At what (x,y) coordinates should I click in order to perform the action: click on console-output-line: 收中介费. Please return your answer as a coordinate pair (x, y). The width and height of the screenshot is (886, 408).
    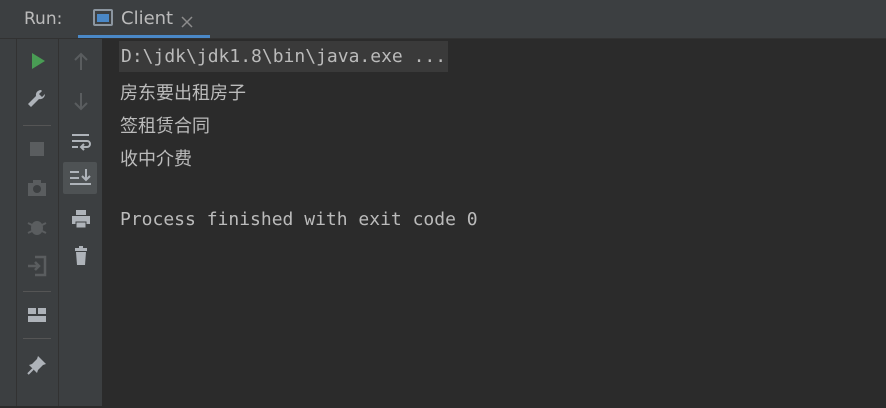
    Looking at the image, I should click on (156, 159).